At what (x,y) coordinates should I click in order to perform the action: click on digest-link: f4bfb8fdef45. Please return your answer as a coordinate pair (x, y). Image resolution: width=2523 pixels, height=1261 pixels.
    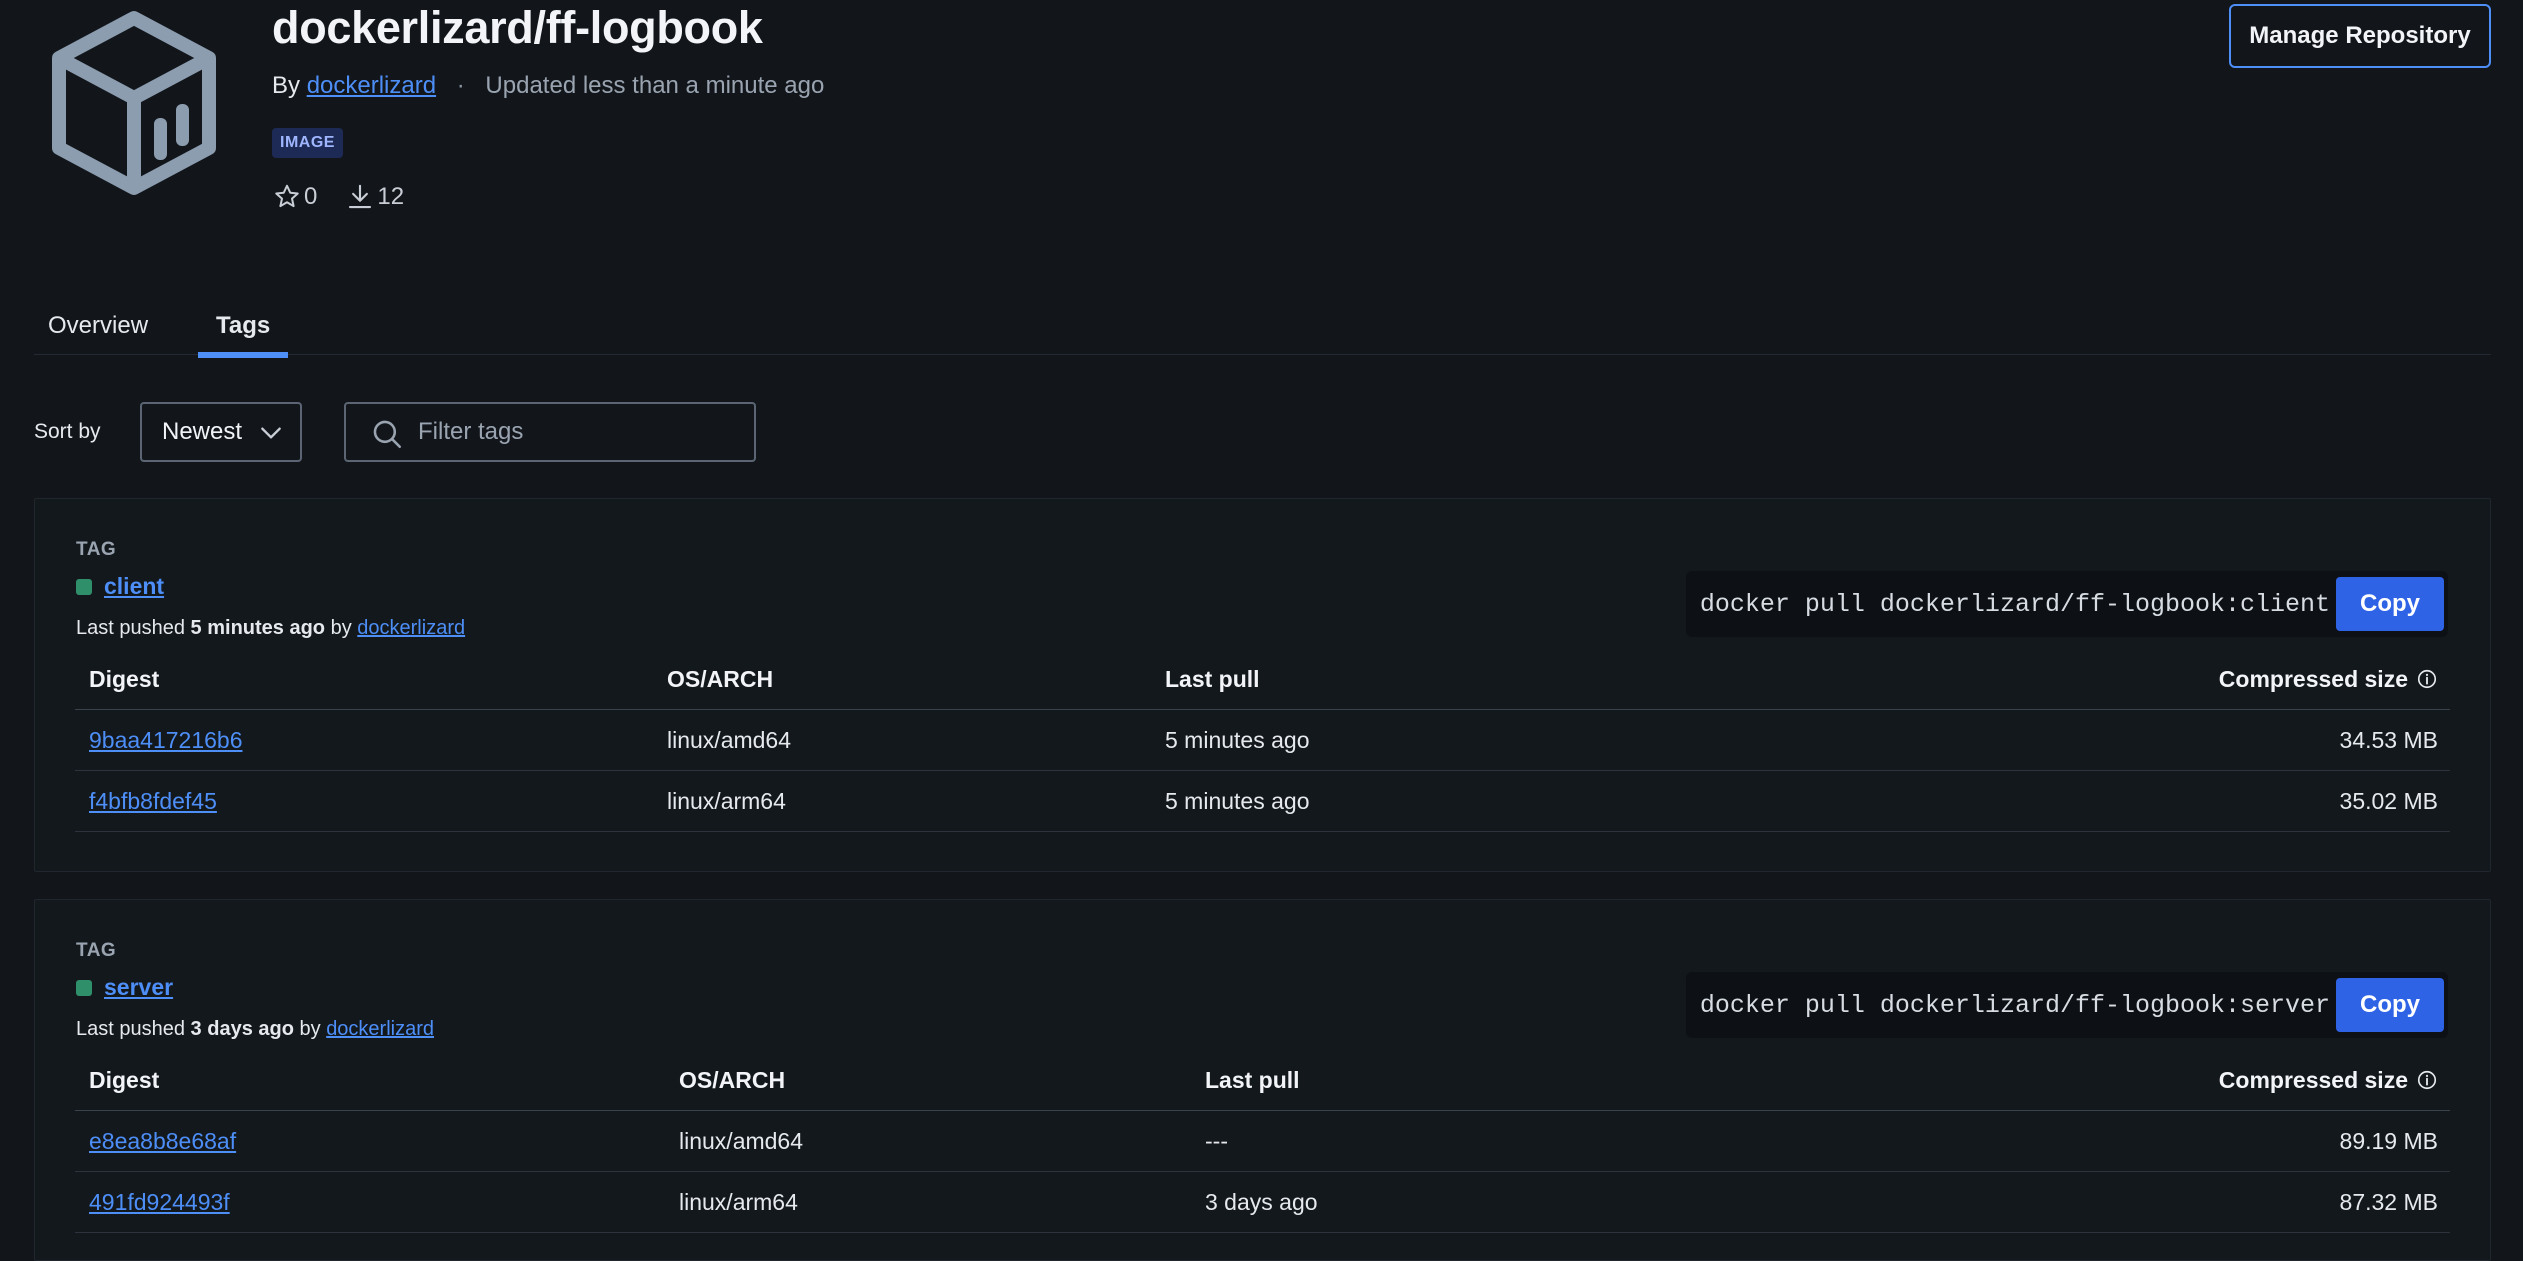
    Looking at the image, I should click on (153, 801).